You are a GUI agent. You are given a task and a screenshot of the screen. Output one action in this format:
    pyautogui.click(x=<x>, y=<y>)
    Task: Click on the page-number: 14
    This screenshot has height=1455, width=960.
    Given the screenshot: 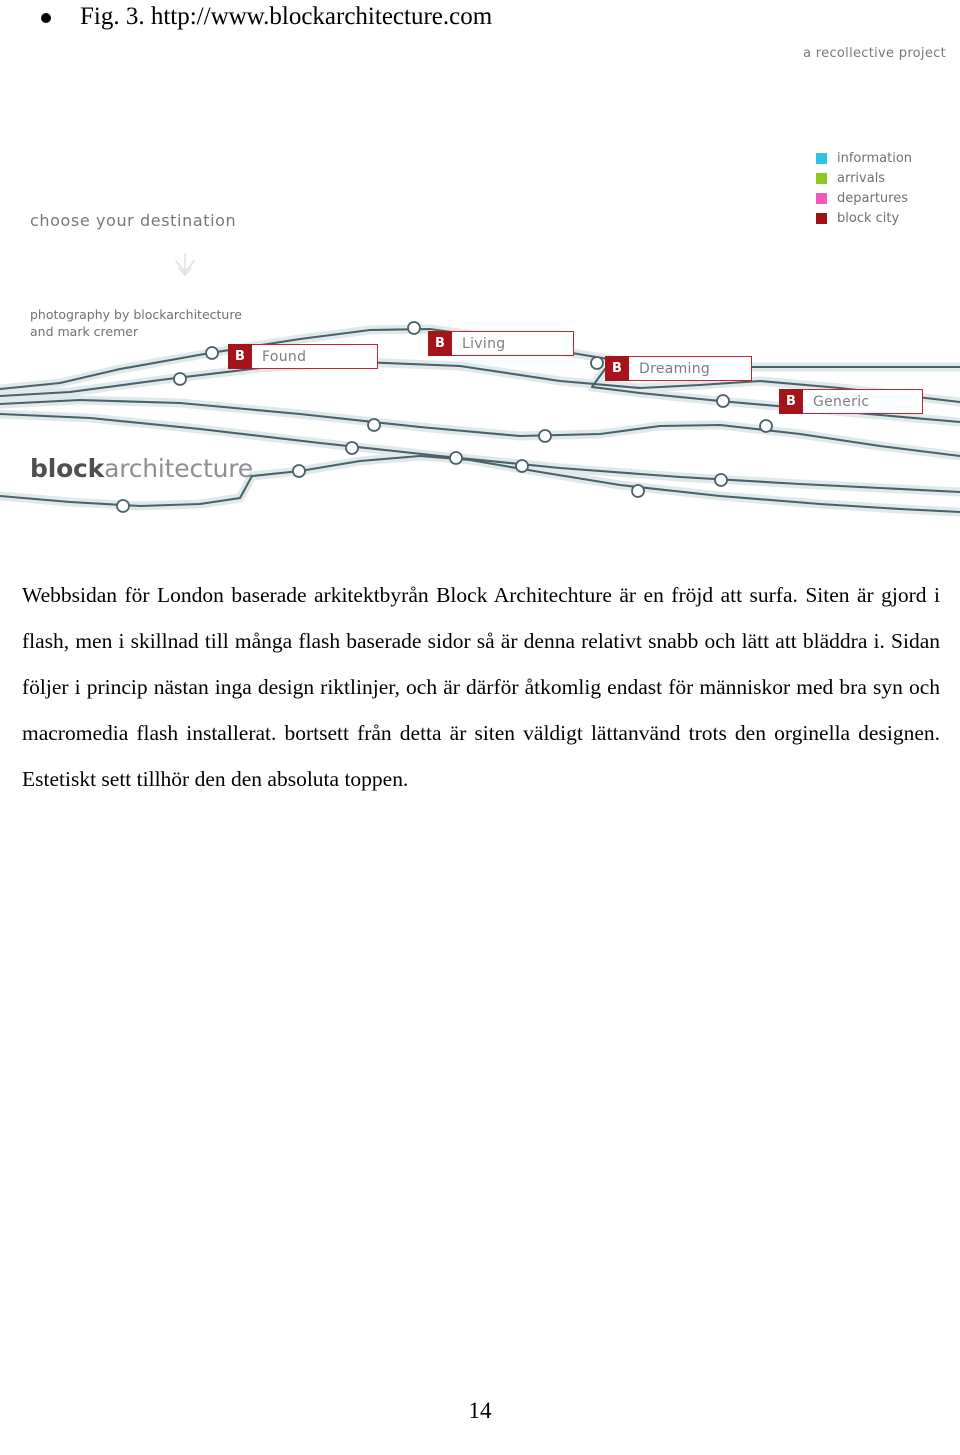 What is the action you would take?
    pyautogui.click(x=480, y=1410)
    